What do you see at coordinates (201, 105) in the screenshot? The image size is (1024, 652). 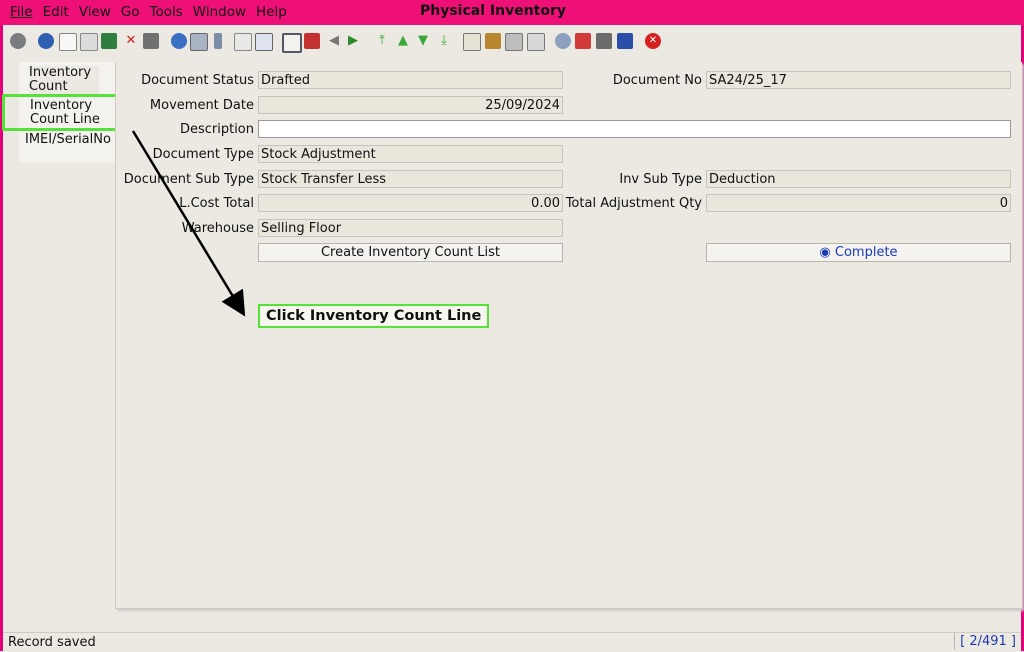 I see `movement-date-label: Movement Date` at bounding box center [201, 105].